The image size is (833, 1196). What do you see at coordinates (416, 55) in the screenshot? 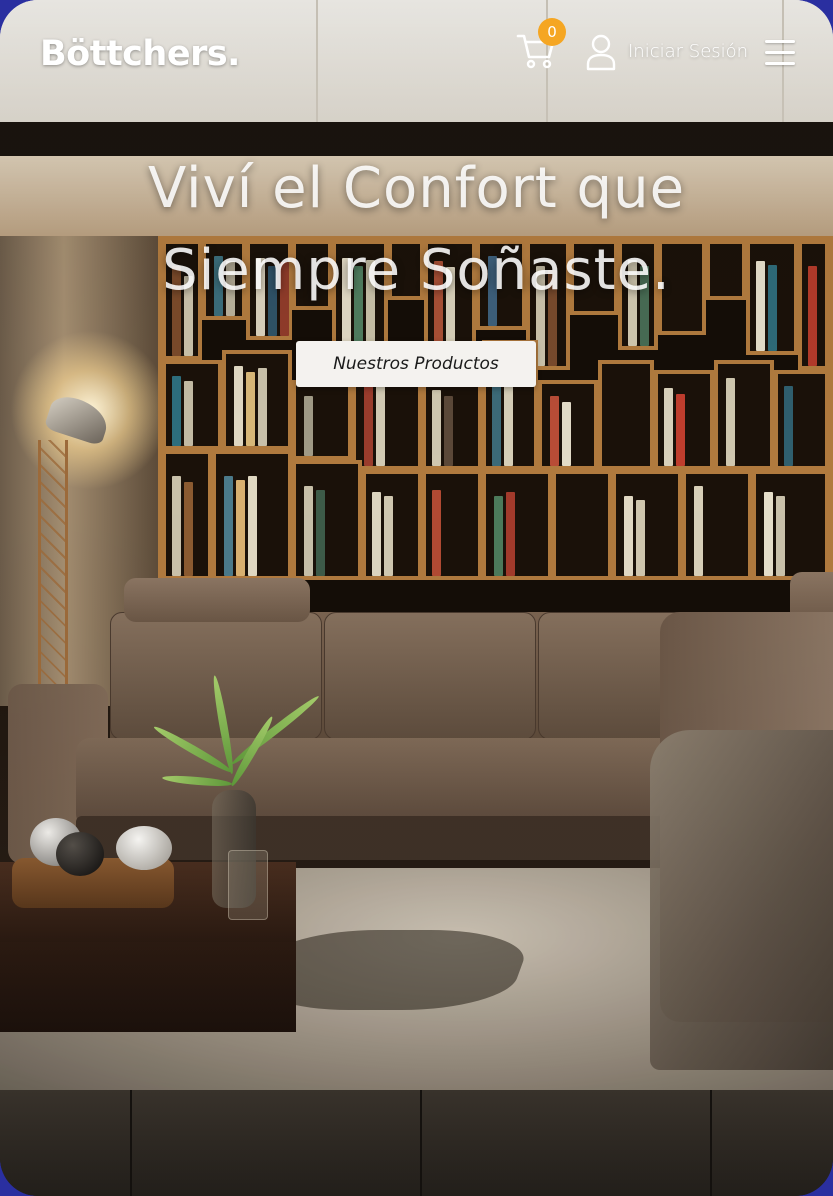
I see `site-header: Böttchers. 0 Iniciar Sesión` at bounding box center [416, 55].